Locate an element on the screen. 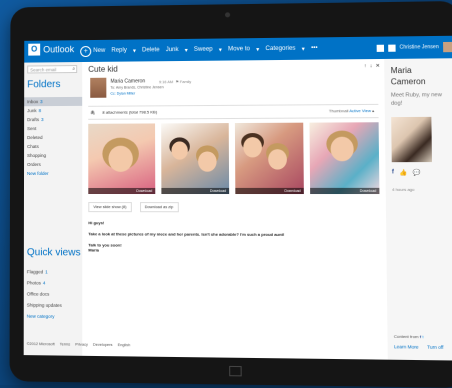 The image size is (452, 388). folder-label: Drafts is located at coordinates (33, 120).